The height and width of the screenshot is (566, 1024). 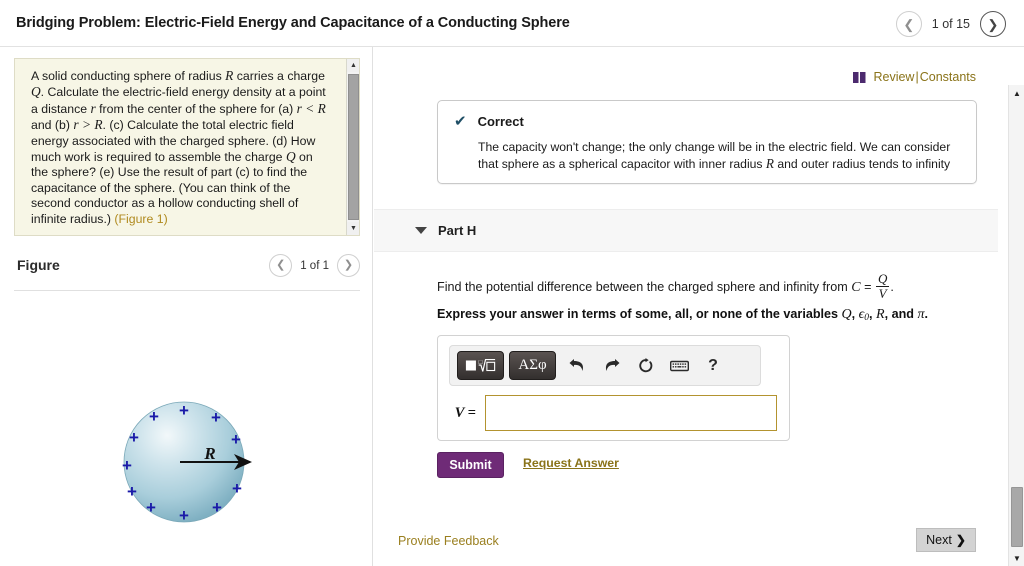 I want to click on correct-header: ✔ Correct, so click(x=489, y=121).